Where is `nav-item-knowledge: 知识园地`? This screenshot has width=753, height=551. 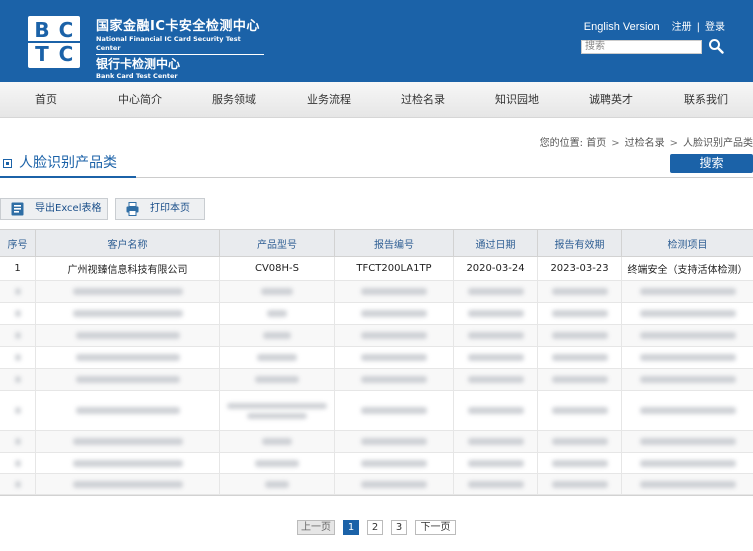 nav-item-knowledge: 知识园地 is located at coordinates (517, 100).